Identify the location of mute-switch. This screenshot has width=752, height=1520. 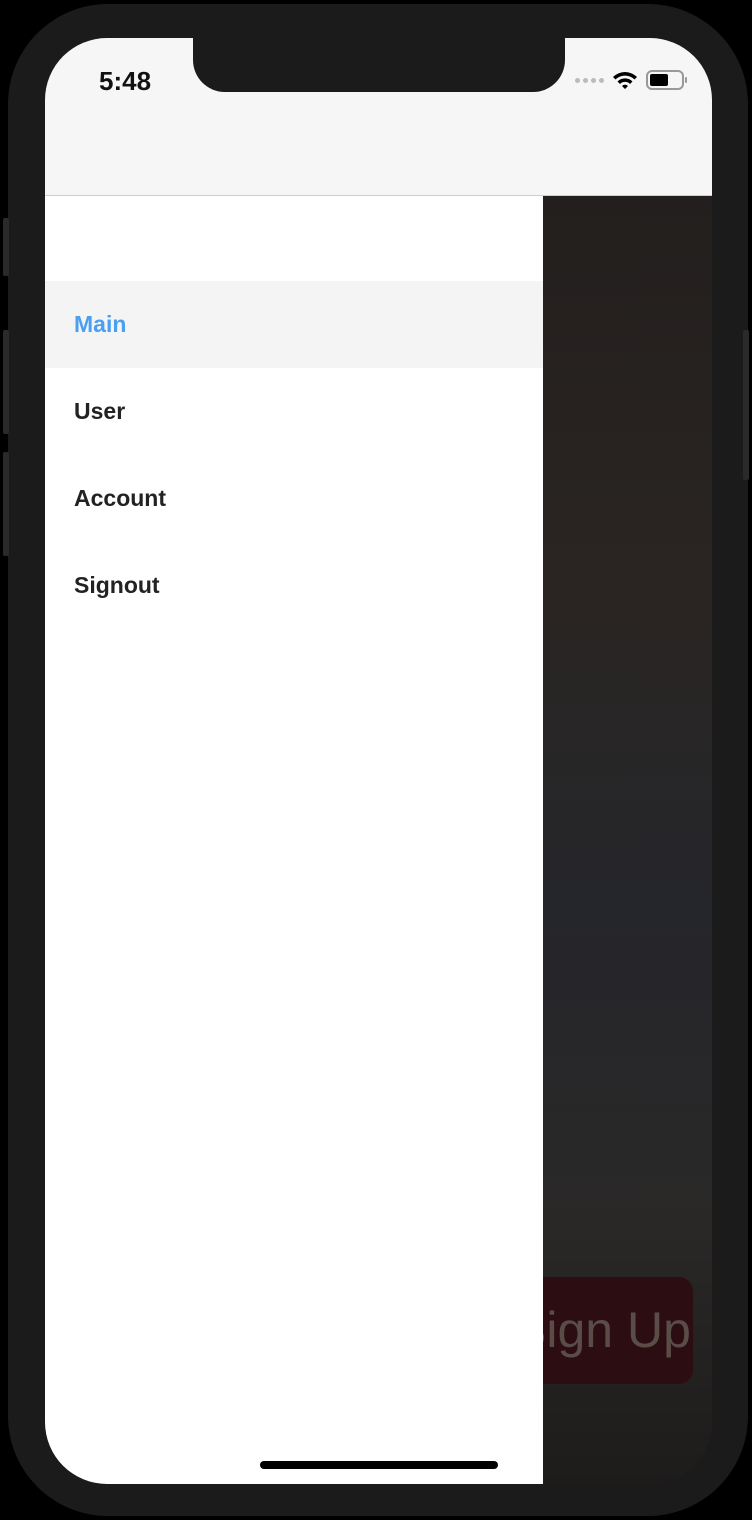
(6, 247).